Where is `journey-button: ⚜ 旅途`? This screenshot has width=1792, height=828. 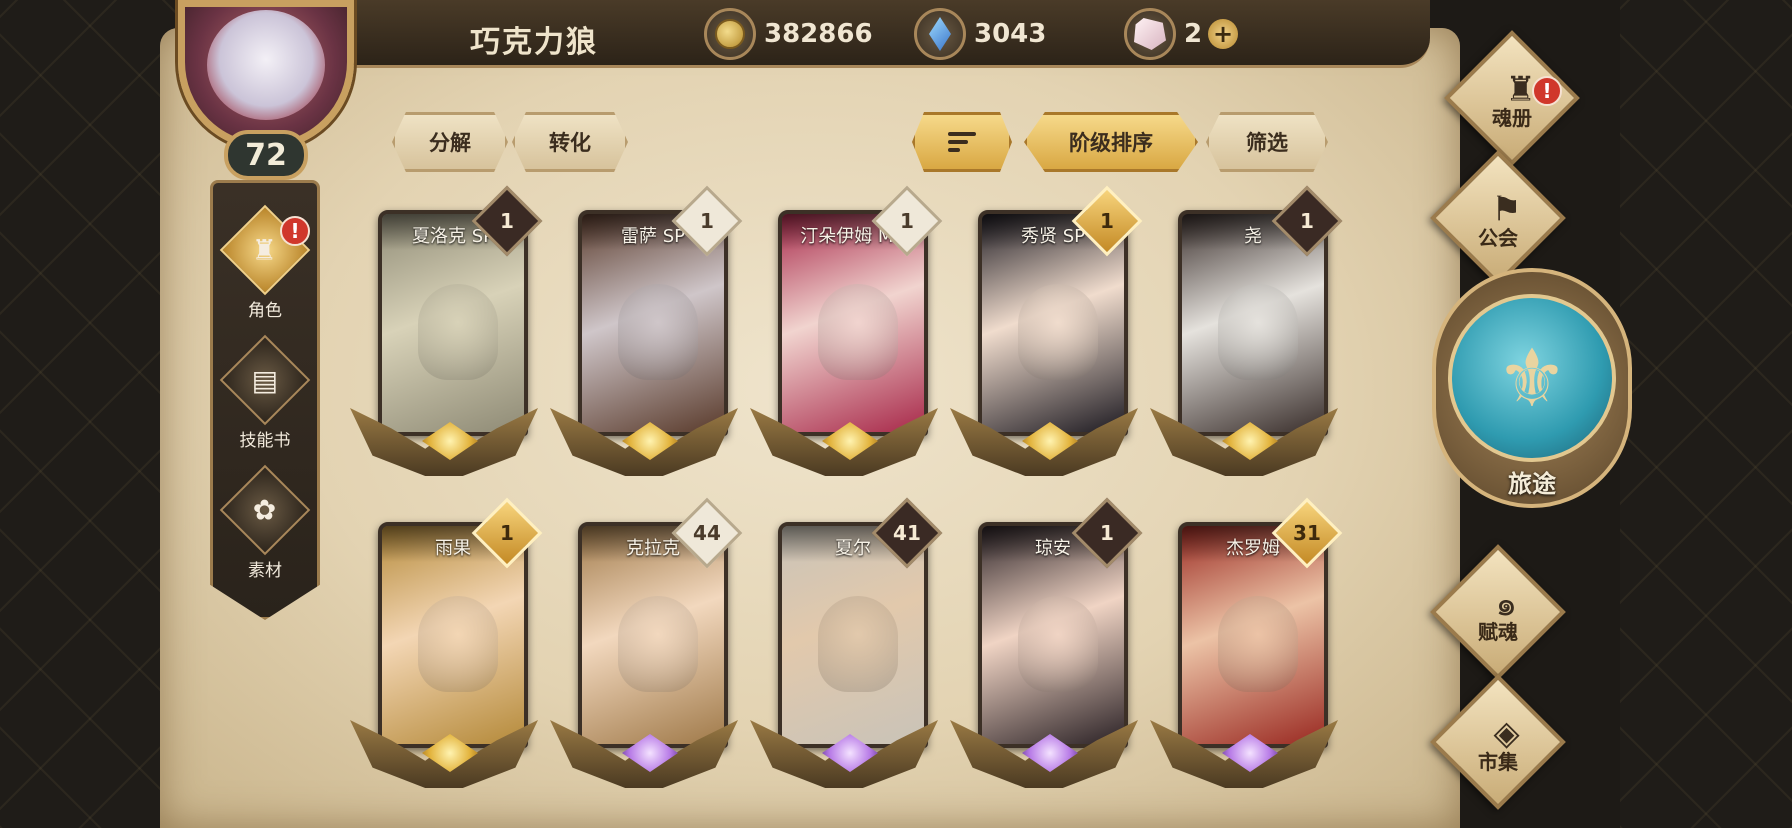
journey-button: ⚜ 旅途 is located at coordinates (1537, 388).